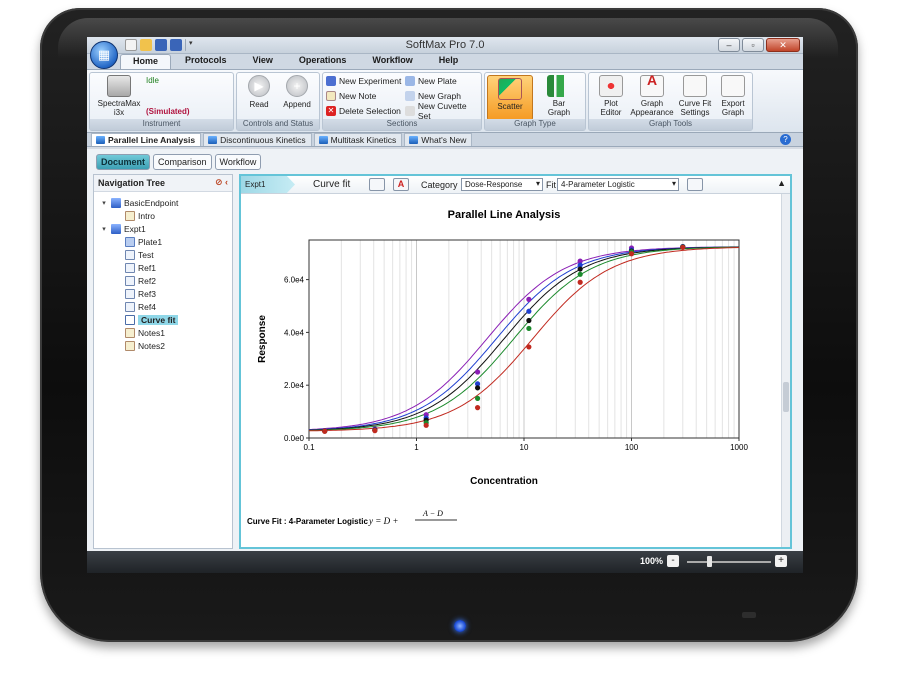 The image size is (900, 675). I want to click on tree-item: Curve fit, so click(163, 319).